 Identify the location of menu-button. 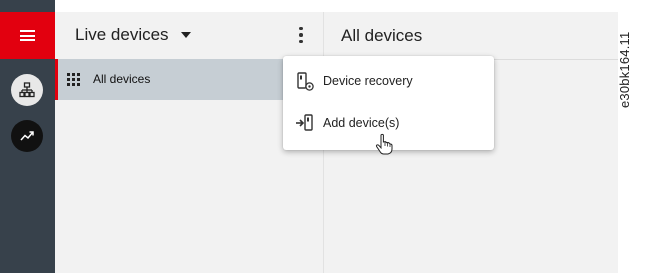
(27, 35).